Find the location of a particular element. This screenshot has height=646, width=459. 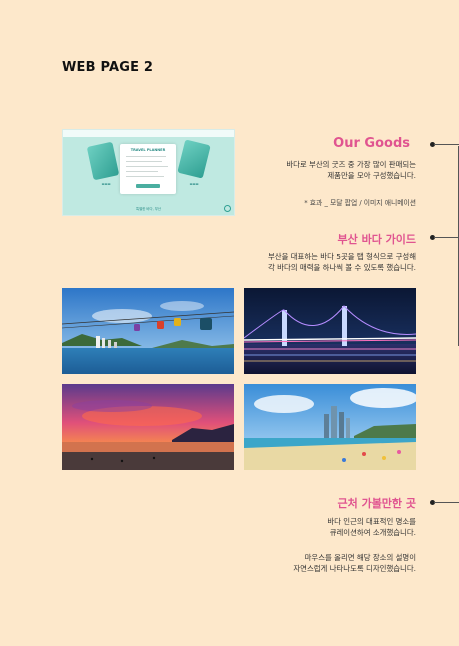

sea-guide-desc-line: 각 바다의 매력을 하나씩 볼 수 있도록 했습니다. is located at coordinates (342, 267).